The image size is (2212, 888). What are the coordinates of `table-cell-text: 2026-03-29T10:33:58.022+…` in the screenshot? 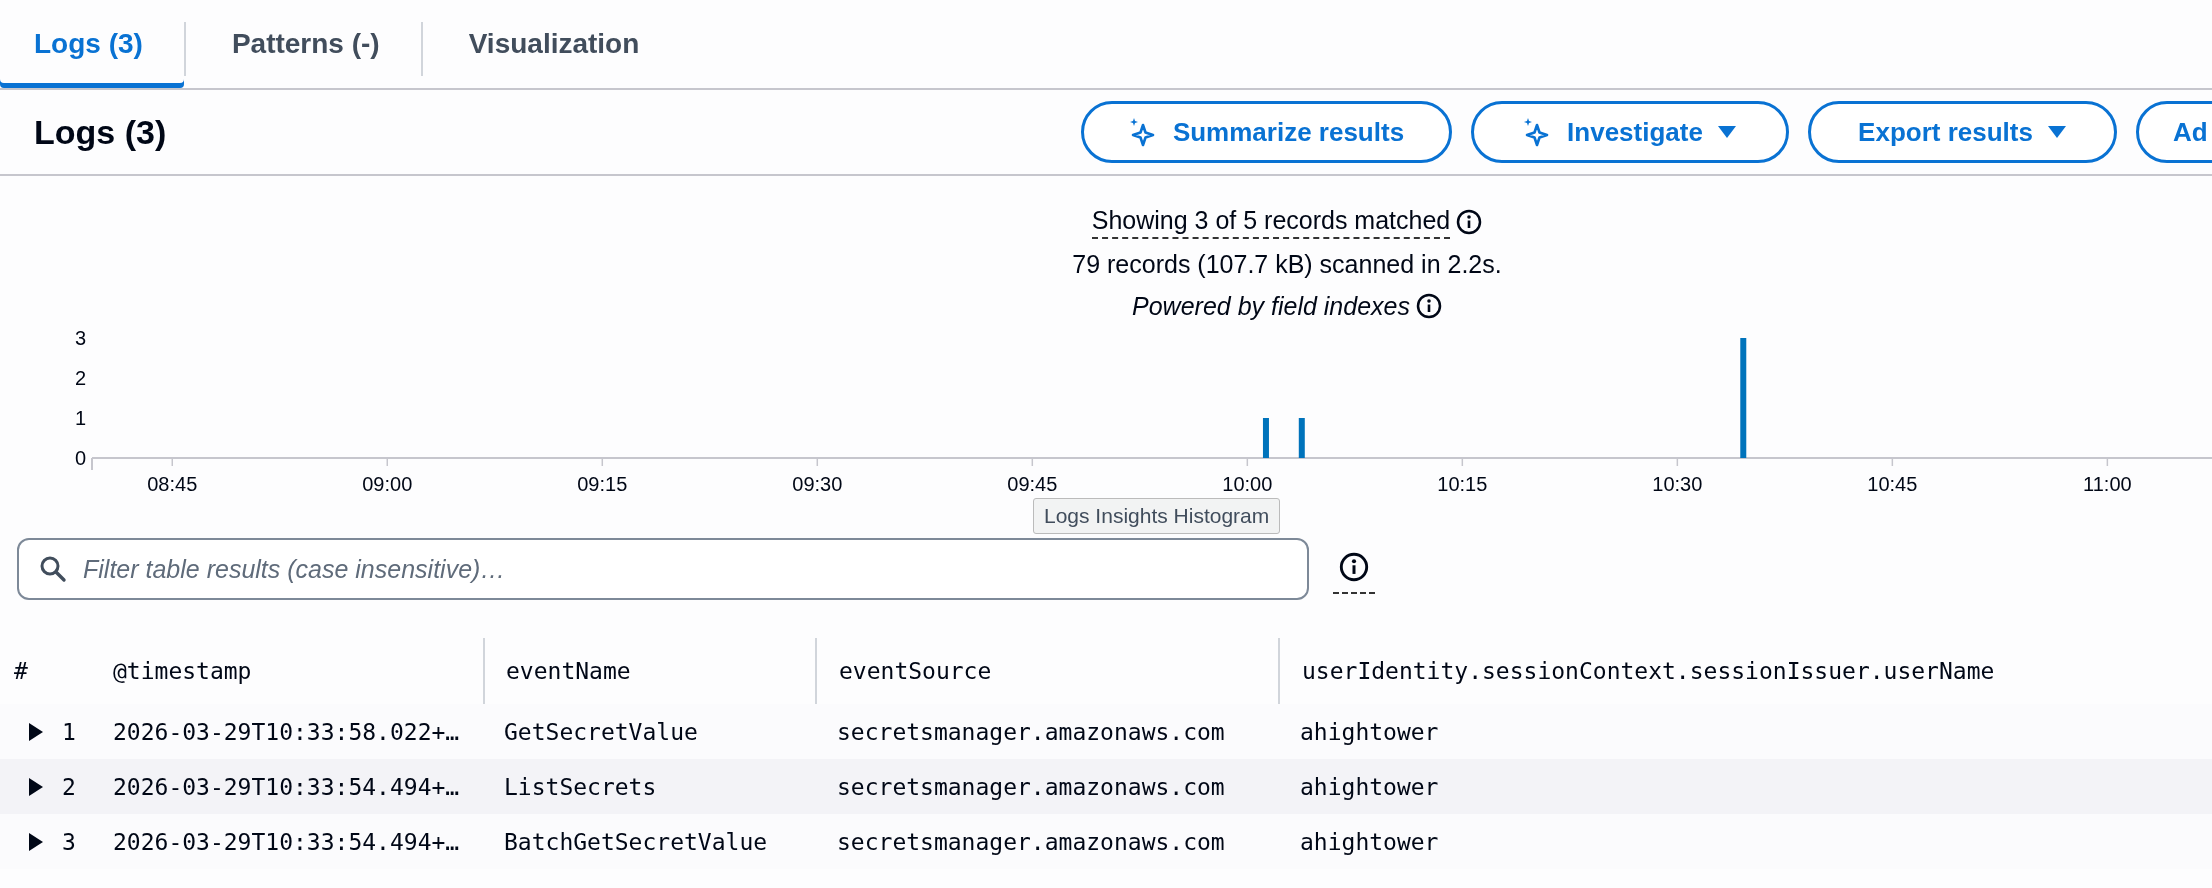 It's located at (286, 731).